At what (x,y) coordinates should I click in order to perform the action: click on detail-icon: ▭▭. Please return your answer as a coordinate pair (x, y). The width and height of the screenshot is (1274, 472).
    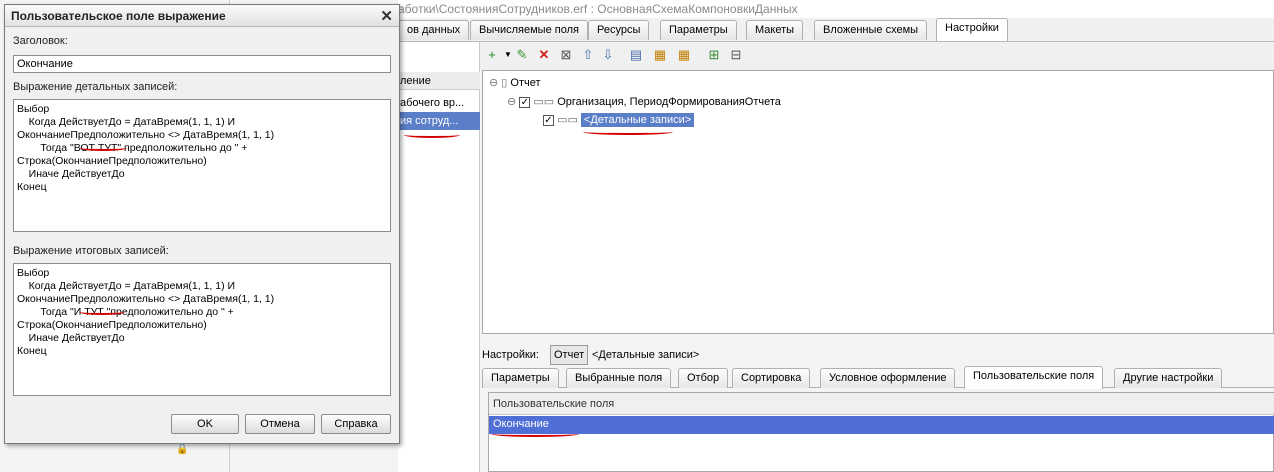
    Looking at the image, I should click on (567, 120).